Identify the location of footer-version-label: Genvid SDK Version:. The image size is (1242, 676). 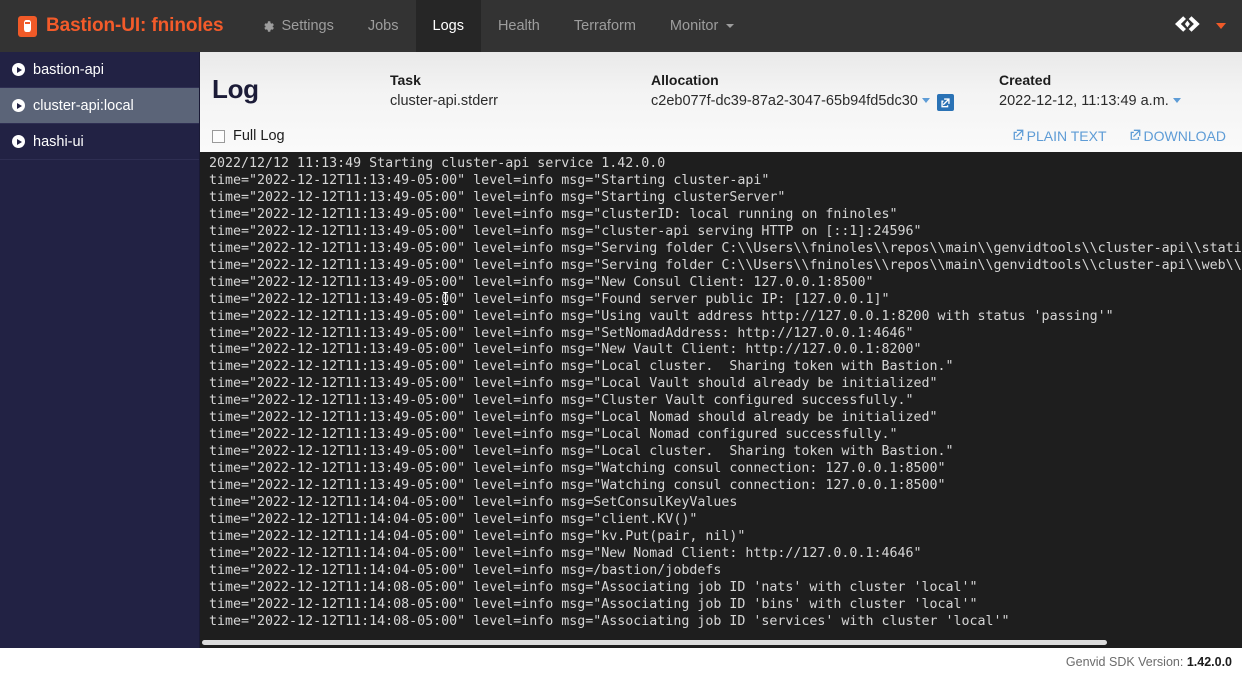
(1124, 662).